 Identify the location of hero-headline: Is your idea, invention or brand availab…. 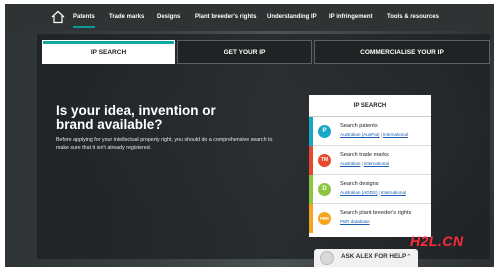
(171, 118).